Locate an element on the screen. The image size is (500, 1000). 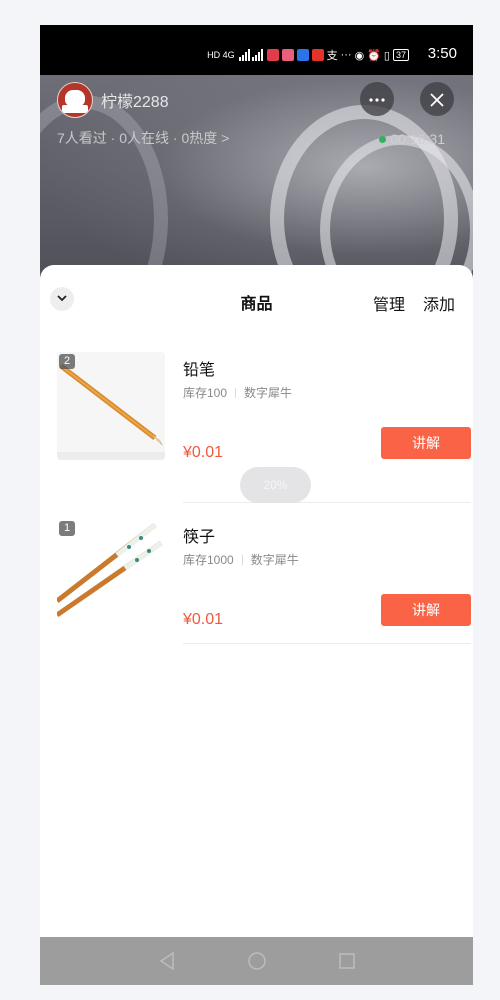
battery-icon: 37 is located at coordinates (400, 55).